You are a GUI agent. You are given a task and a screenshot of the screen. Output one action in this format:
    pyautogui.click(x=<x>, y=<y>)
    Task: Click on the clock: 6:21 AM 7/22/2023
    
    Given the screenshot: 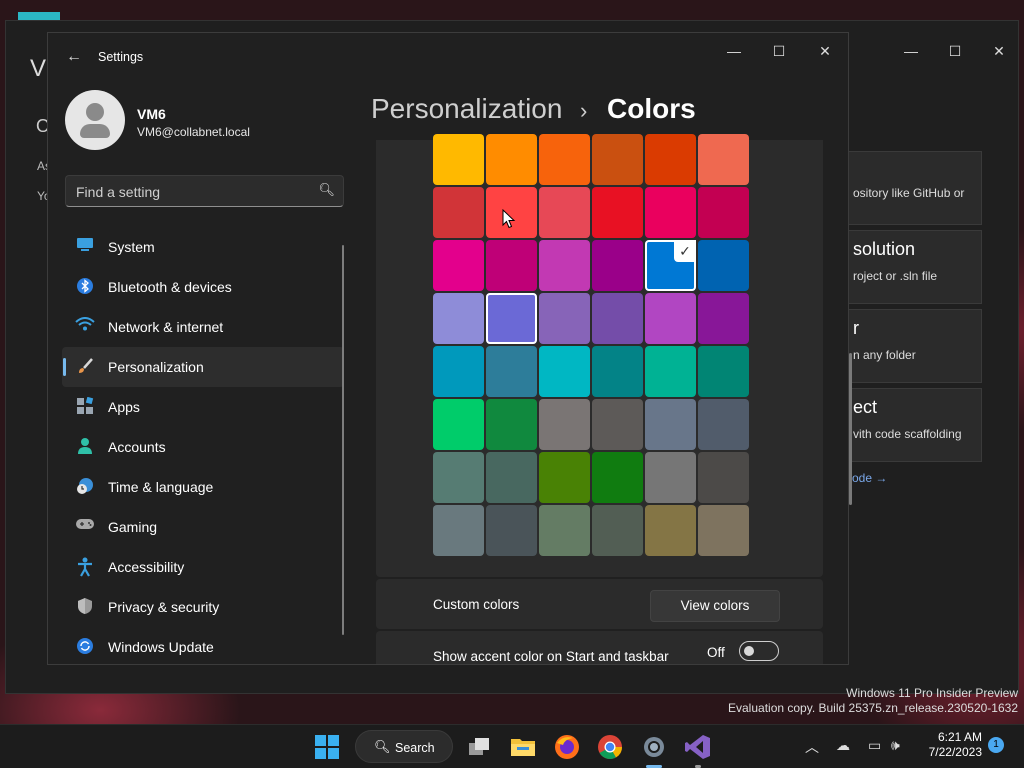 What is the action you would take?
    pyautogui.click(x=952, y=745)
    